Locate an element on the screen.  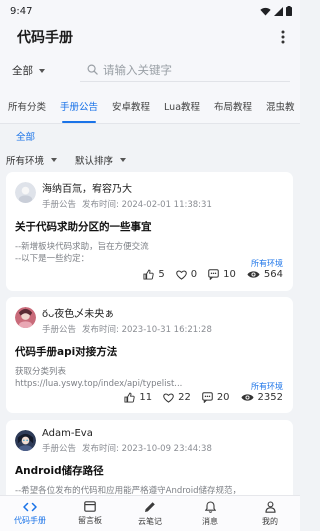
sub-filter-all: 全部 is located at coordinates (25, 136).